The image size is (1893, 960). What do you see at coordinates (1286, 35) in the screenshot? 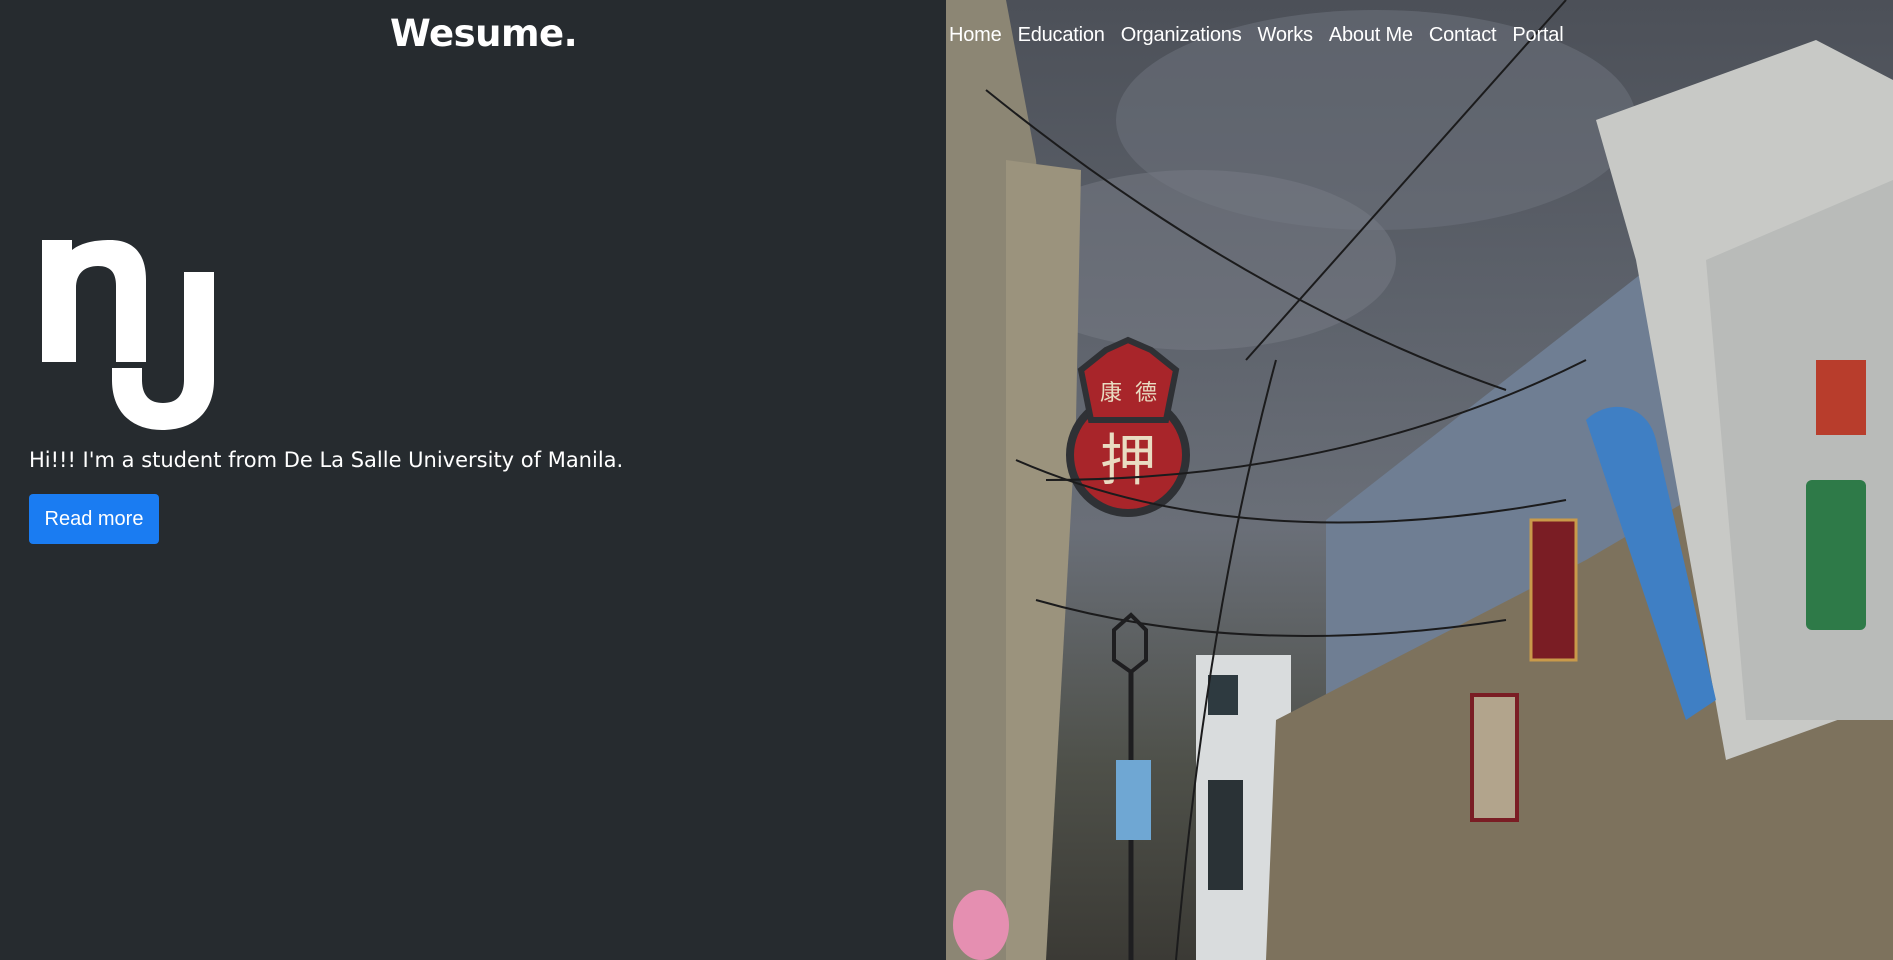
I see `nav-works-link: Works` at bounding box center [1286, 35].